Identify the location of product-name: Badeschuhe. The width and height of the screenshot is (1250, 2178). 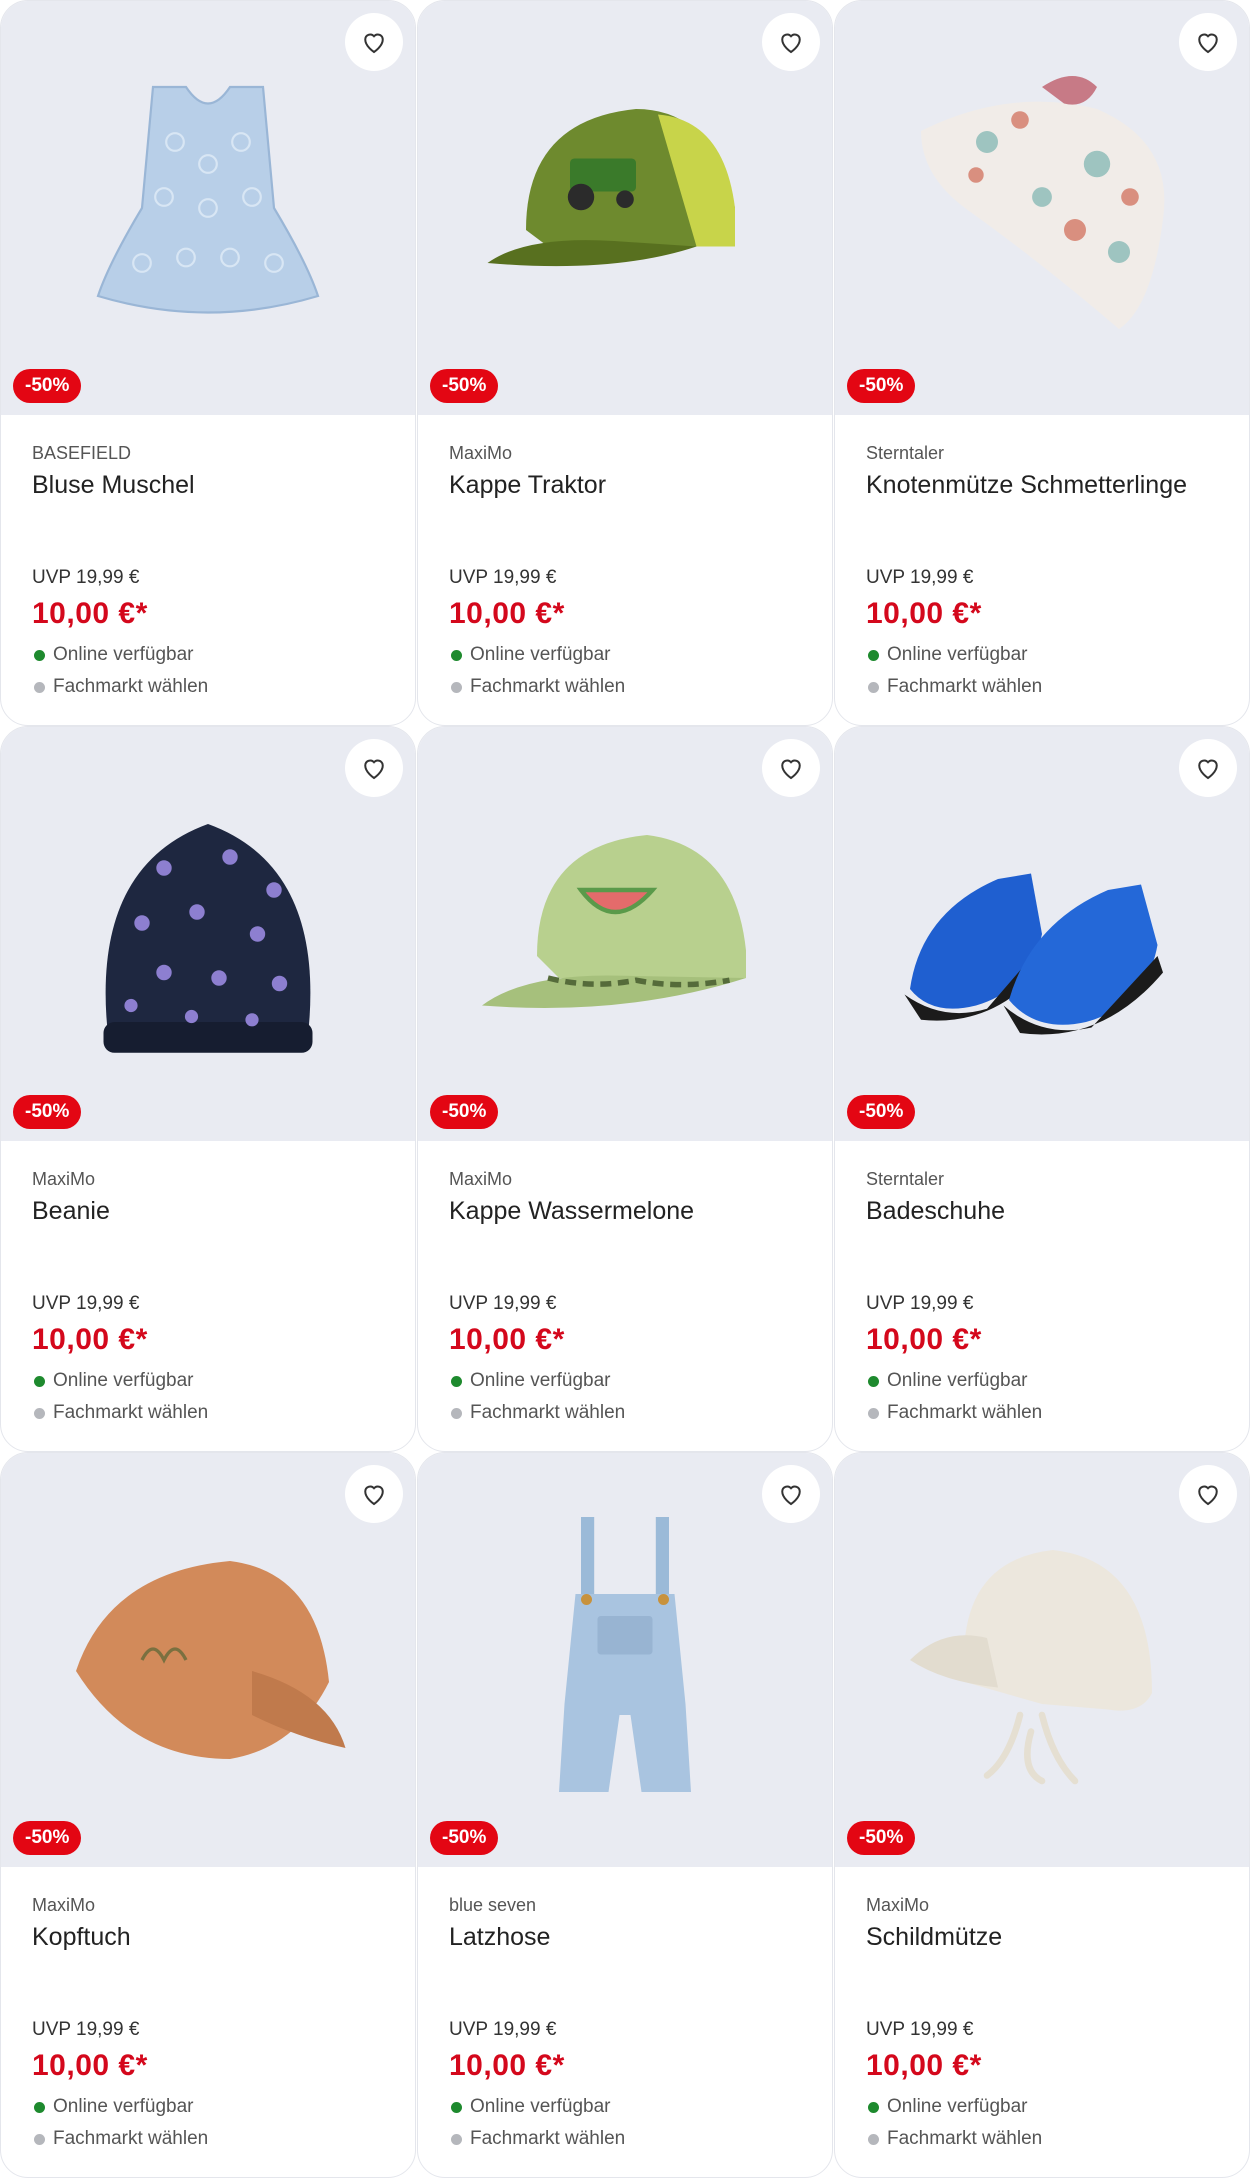
(1047, 1211).